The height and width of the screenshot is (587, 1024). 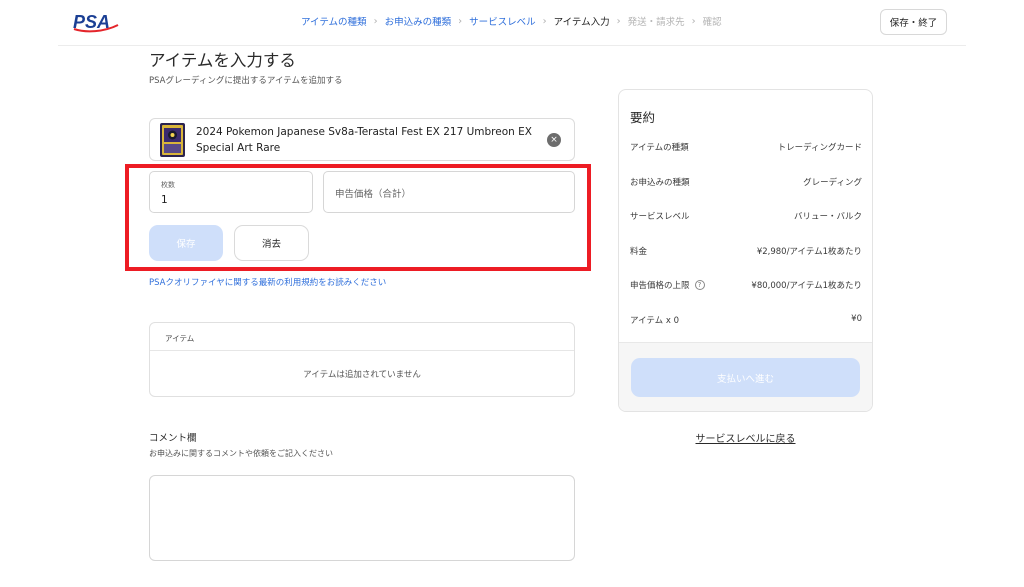 I want to click on page-title: アイテムを入力する, so click(x=222, y=60).